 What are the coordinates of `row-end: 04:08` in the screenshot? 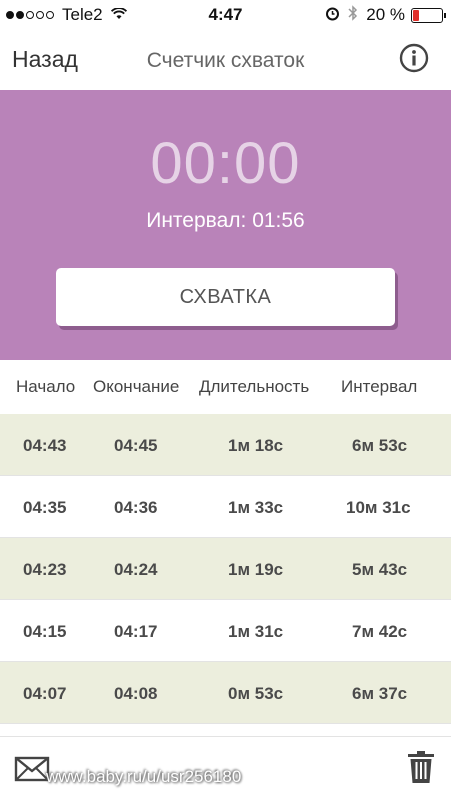 It's located at (136, 693).